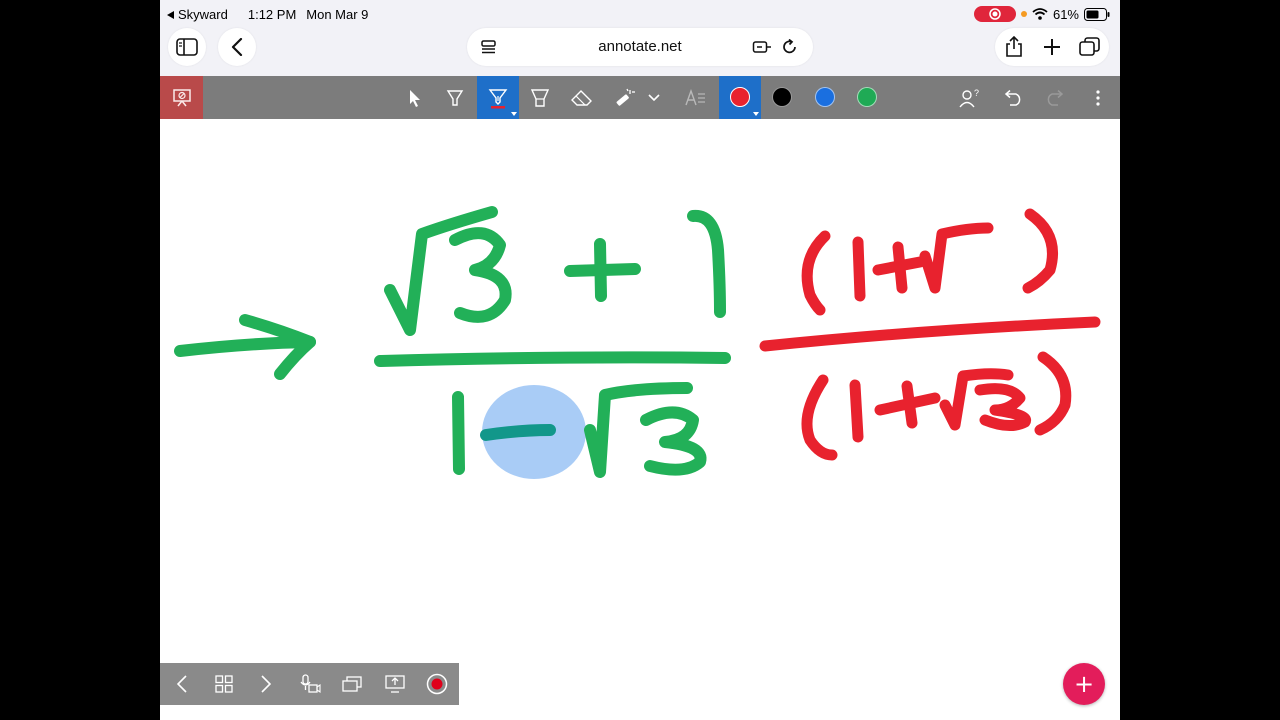 This screenshot has height=720, width=1280. What do you see at coordinates (856, 411) in the screenshot?
I see `red-1-bottom` at bounding box center [856, 411].